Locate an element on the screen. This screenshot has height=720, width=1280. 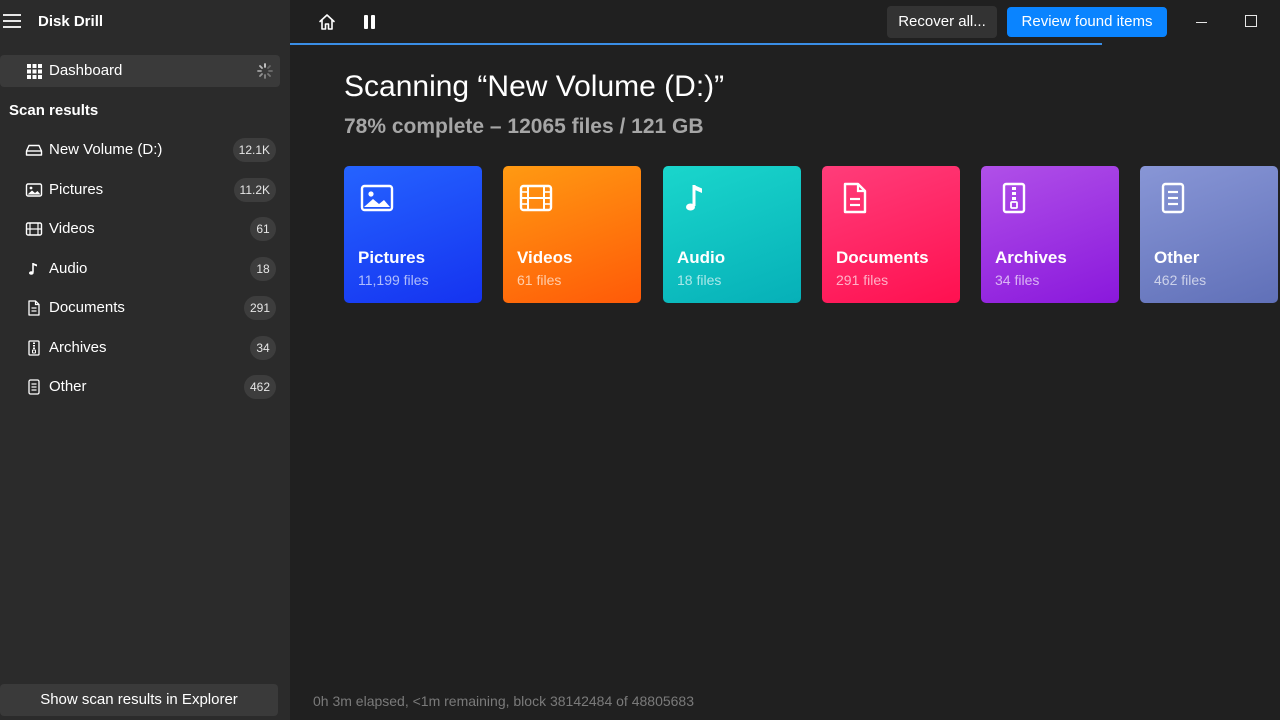
sidebar-item-other: Other 462 is located at coordinates (140, 387).